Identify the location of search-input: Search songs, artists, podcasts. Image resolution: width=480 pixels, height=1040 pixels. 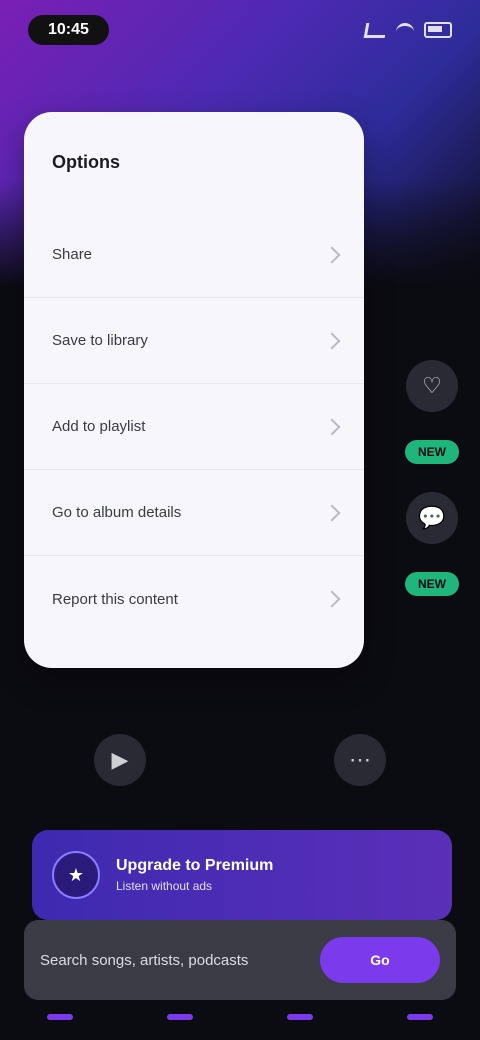
(174, 960).